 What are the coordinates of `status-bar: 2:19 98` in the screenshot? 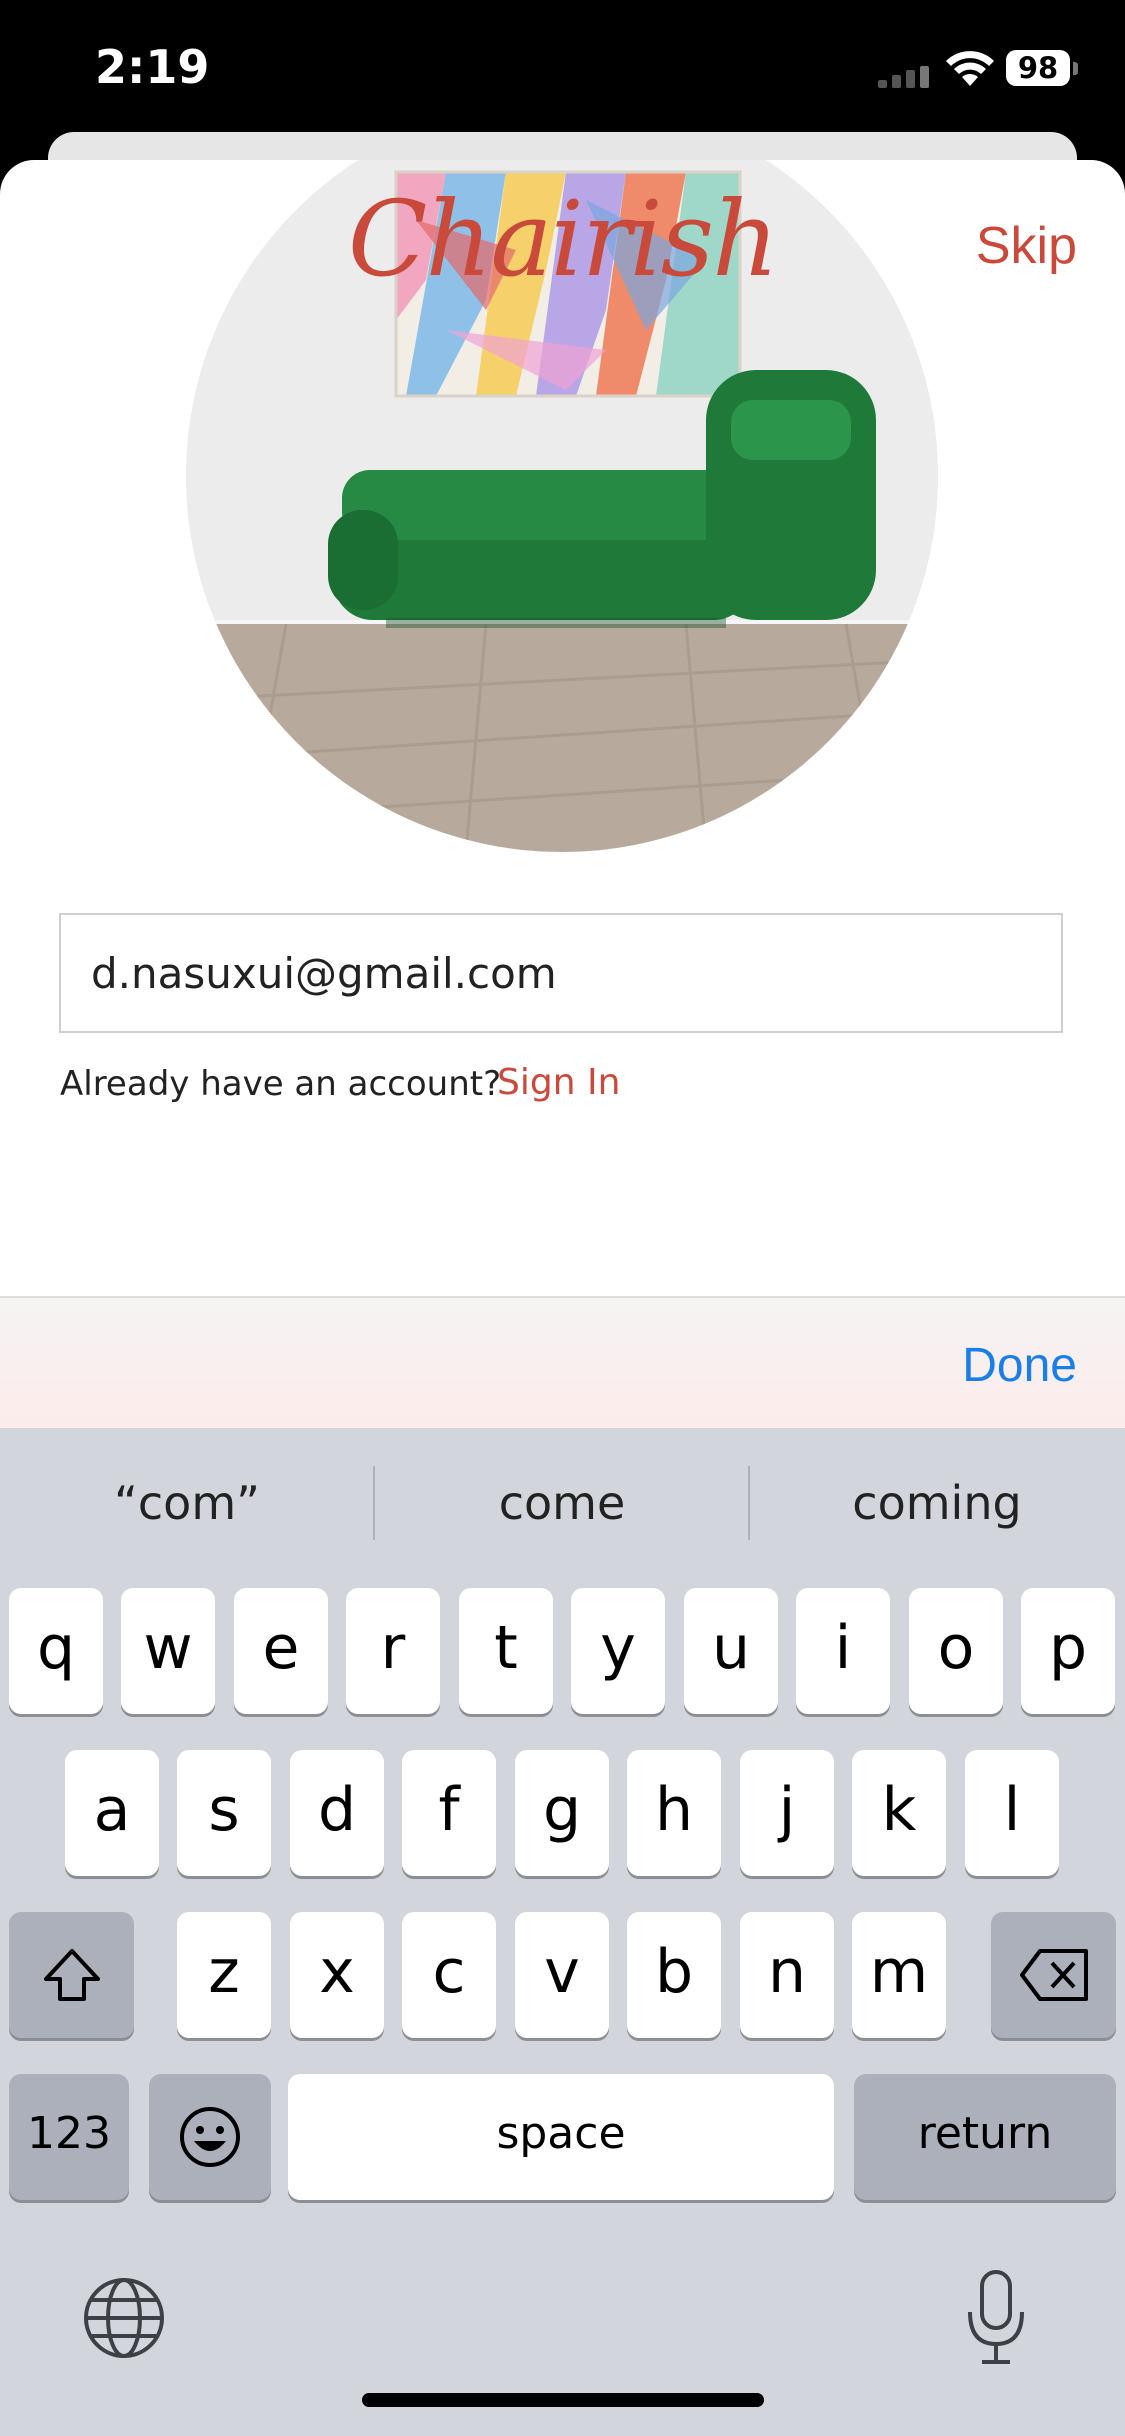 It's located at (562, 70).